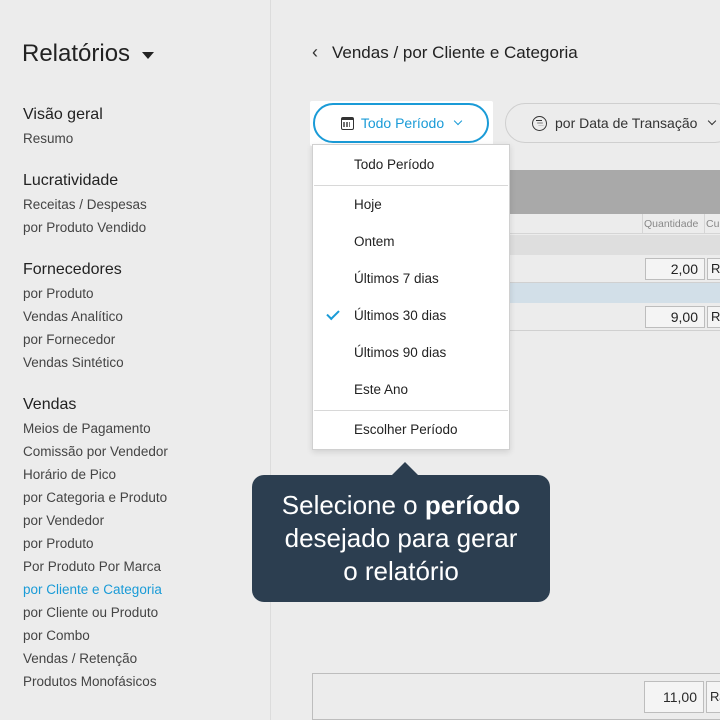 This screenshot has width=720, height=720. What do you see at coordinates (315, 52) in the screenshot?
I see `chevron-left-icon: ‹` at bounding box center [315, 52].